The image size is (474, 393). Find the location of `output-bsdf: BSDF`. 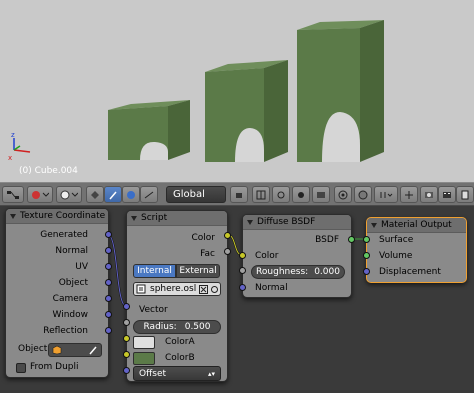

output-bsdf: BSDF is located at coordinates (327, 240).